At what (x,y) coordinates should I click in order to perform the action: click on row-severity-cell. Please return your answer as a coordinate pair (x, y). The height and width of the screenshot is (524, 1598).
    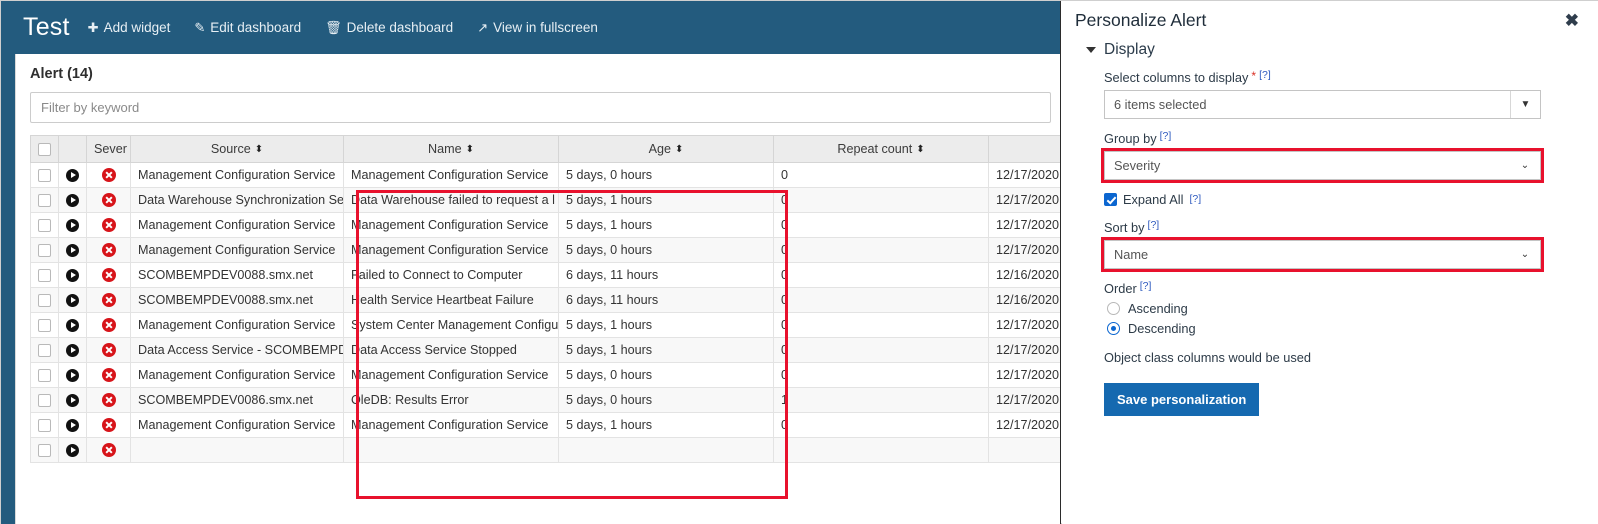
    Looking at the image, I should click on (108, 225).